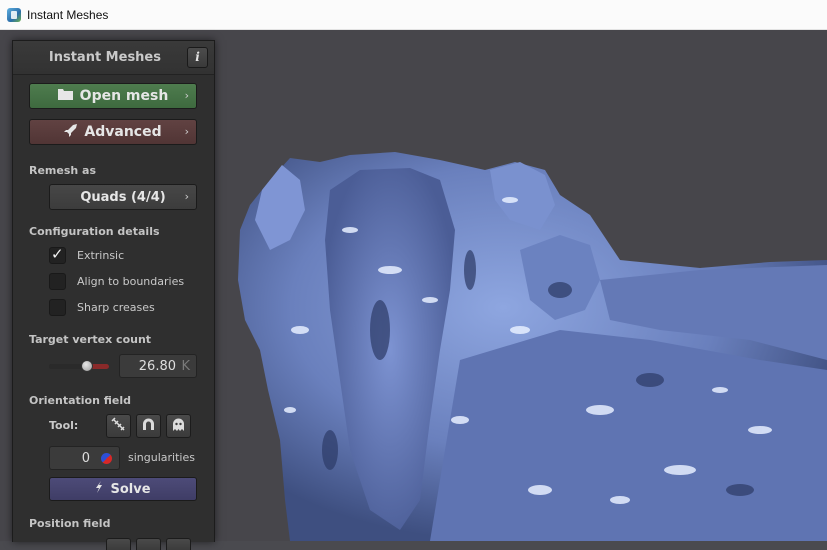  I want to click on sharp-creases-option: Sharp creases, so click(102, 307).